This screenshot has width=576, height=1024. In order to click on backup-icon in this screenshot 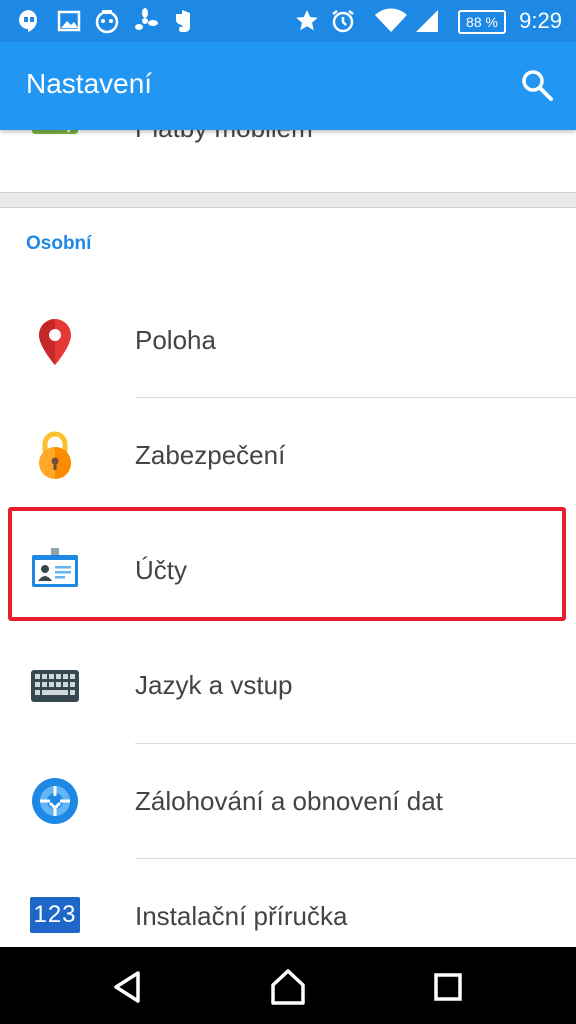, I will do `click(55, 801)`.